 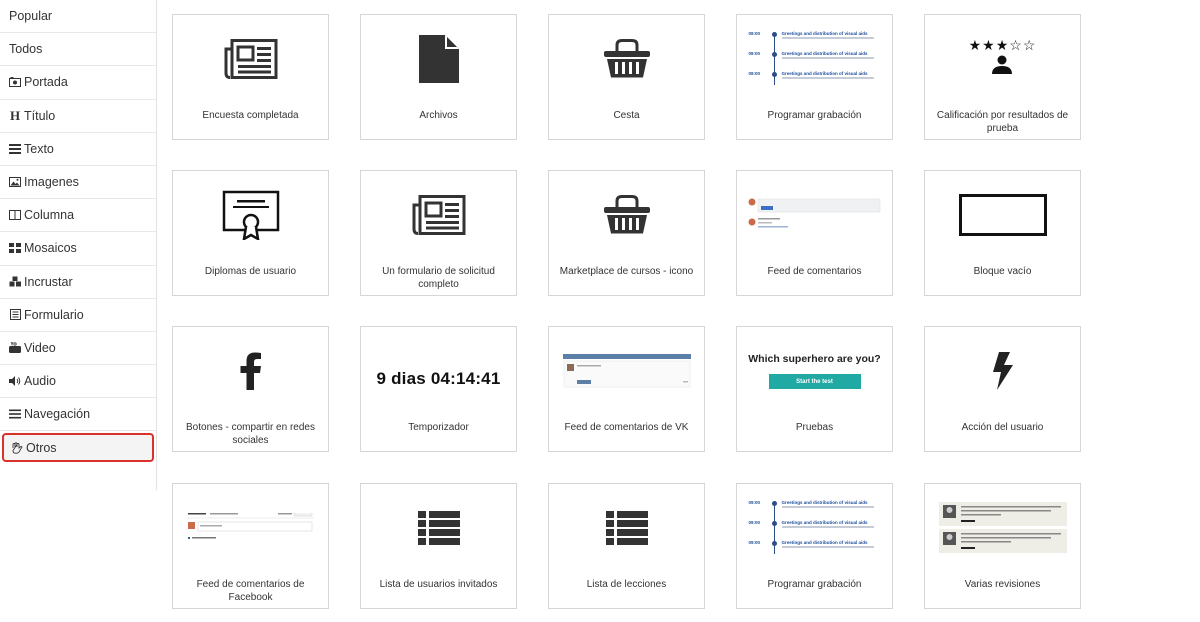 I want to click on sidebar-item-columna: Columna, so click(x=78, y=216).